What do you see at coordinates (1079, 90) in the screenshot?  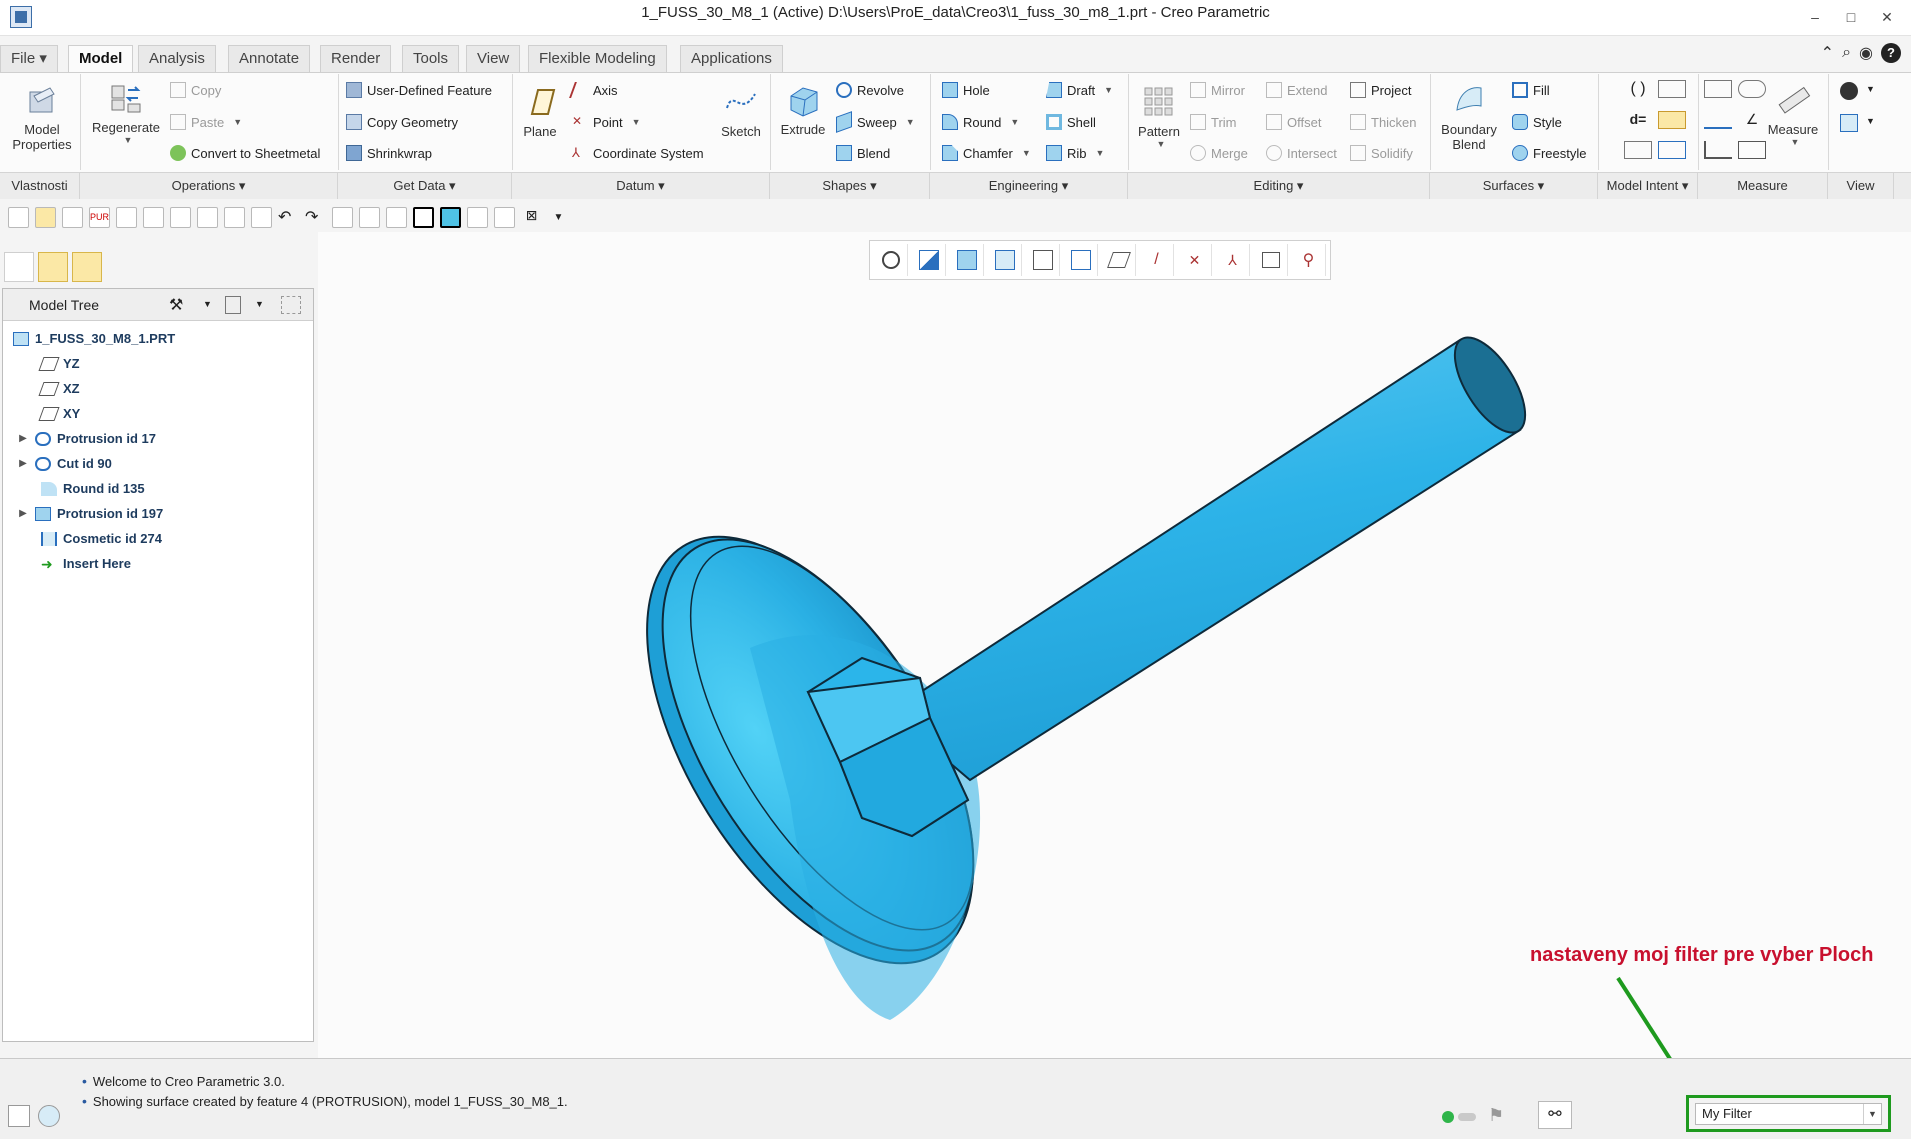 I see `draft-button: Draft ▼` at bounding box center [1079, 90].